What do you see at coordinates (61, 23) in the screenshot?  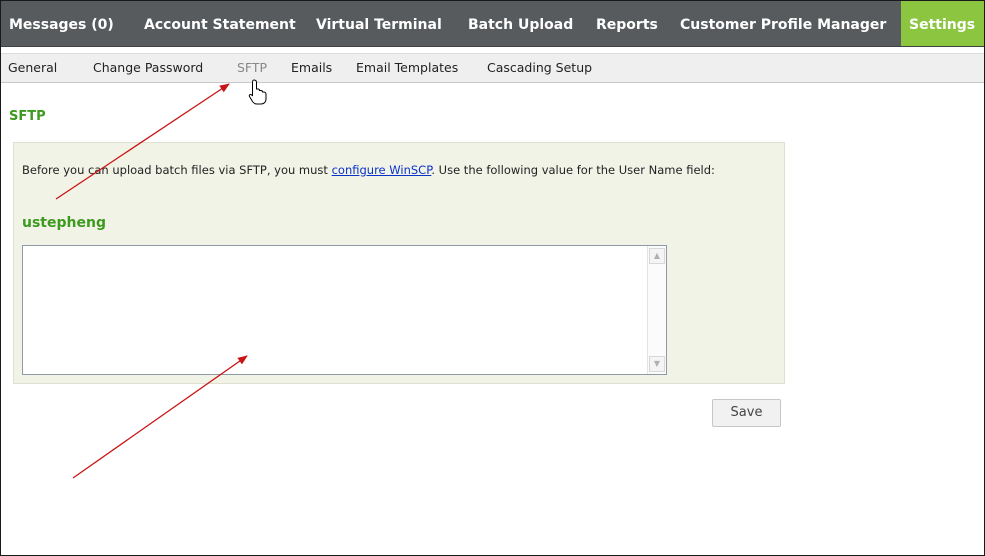 I see `nav-messages: Messages (0)` at bounding box center [61, 23].